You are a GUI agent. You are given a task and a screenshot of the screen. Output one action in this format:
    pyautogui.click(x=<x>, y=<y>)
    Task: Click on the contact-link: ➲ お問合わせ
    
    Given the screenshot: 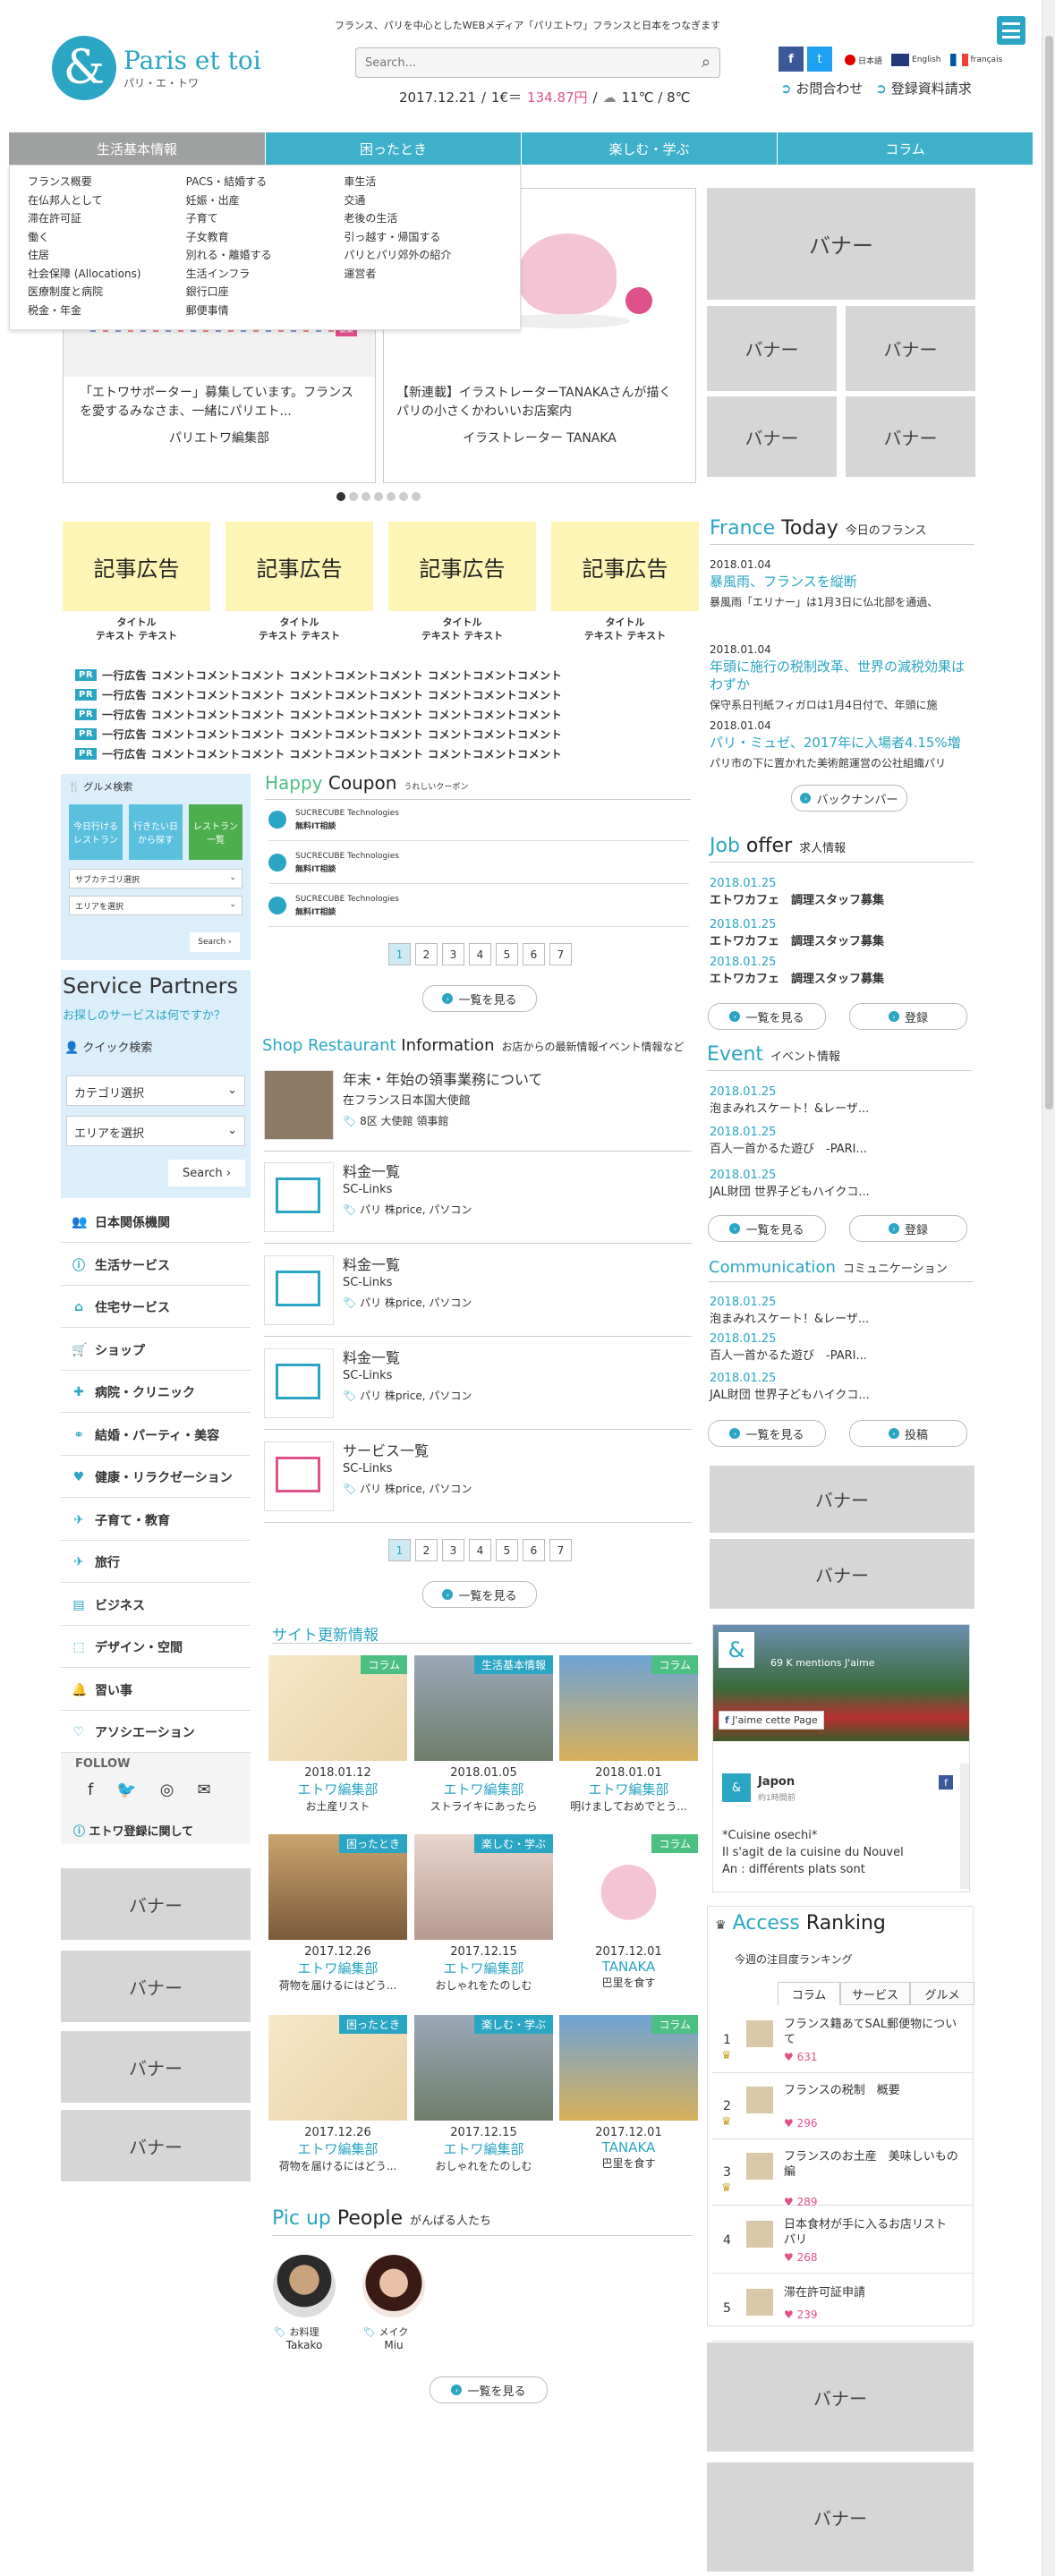 What is the action you would take?
    pyautogui.click(x=821, y=88)
    